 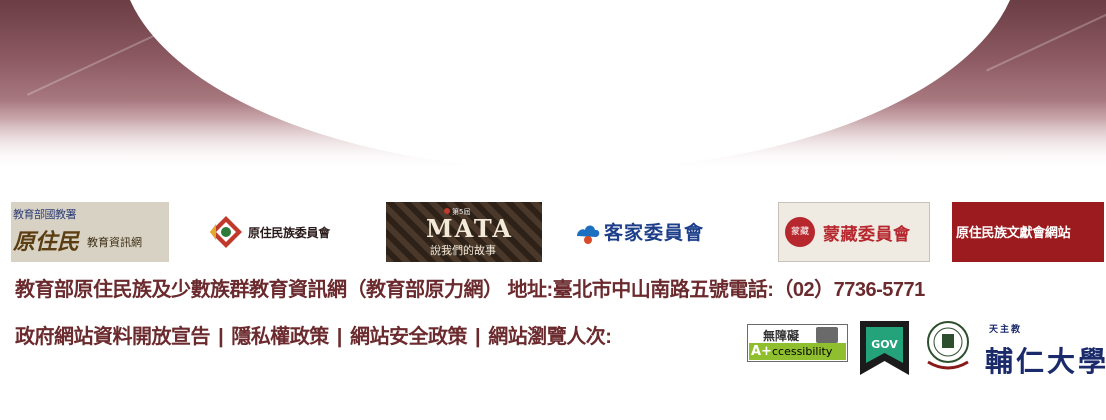 I want to click on badge-caption: A+ccessibility, so click(x=797, y=351).